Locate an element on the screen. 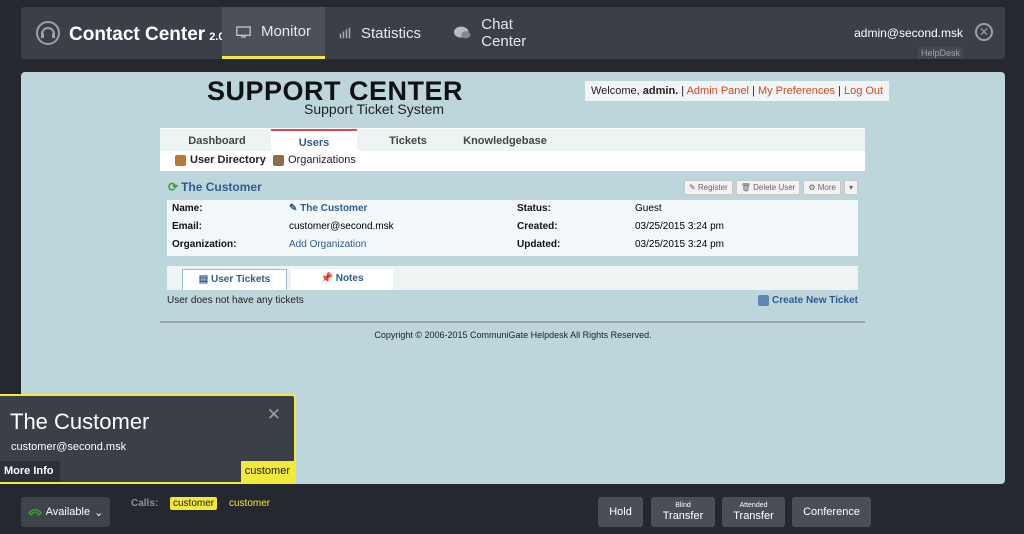 The height and width of the screenshot is (534, 1024). caller-name: The Customer is located at coordinates (80, 421).